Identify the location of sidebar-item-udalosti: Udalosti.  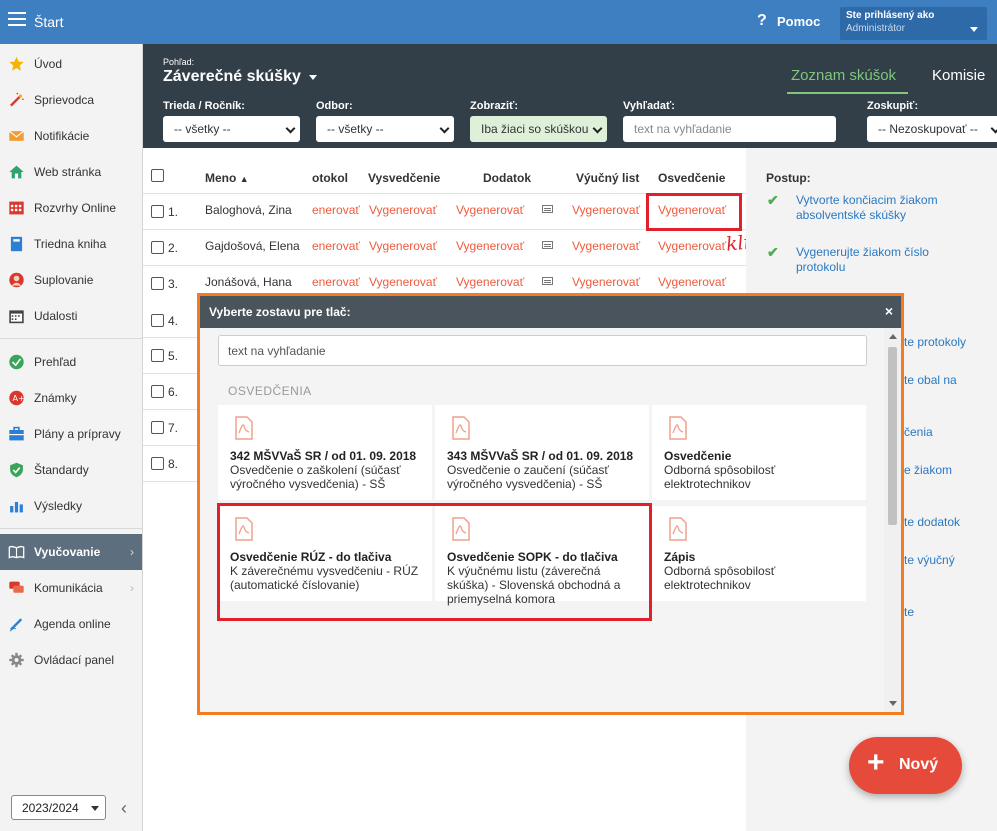
(71, 316).